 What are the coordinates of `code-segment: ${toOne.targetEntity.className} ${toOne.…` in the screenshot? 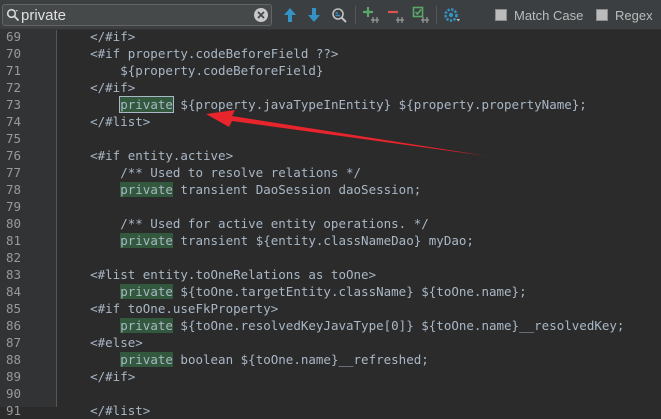 It's located at (349, 291).